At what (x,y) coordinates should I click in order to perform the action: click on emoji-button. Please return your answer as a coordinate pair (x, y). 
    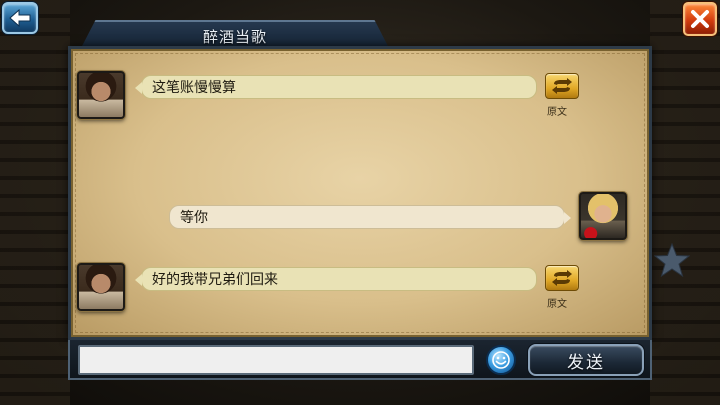
    Looking at the image, I should click on (501, 360).